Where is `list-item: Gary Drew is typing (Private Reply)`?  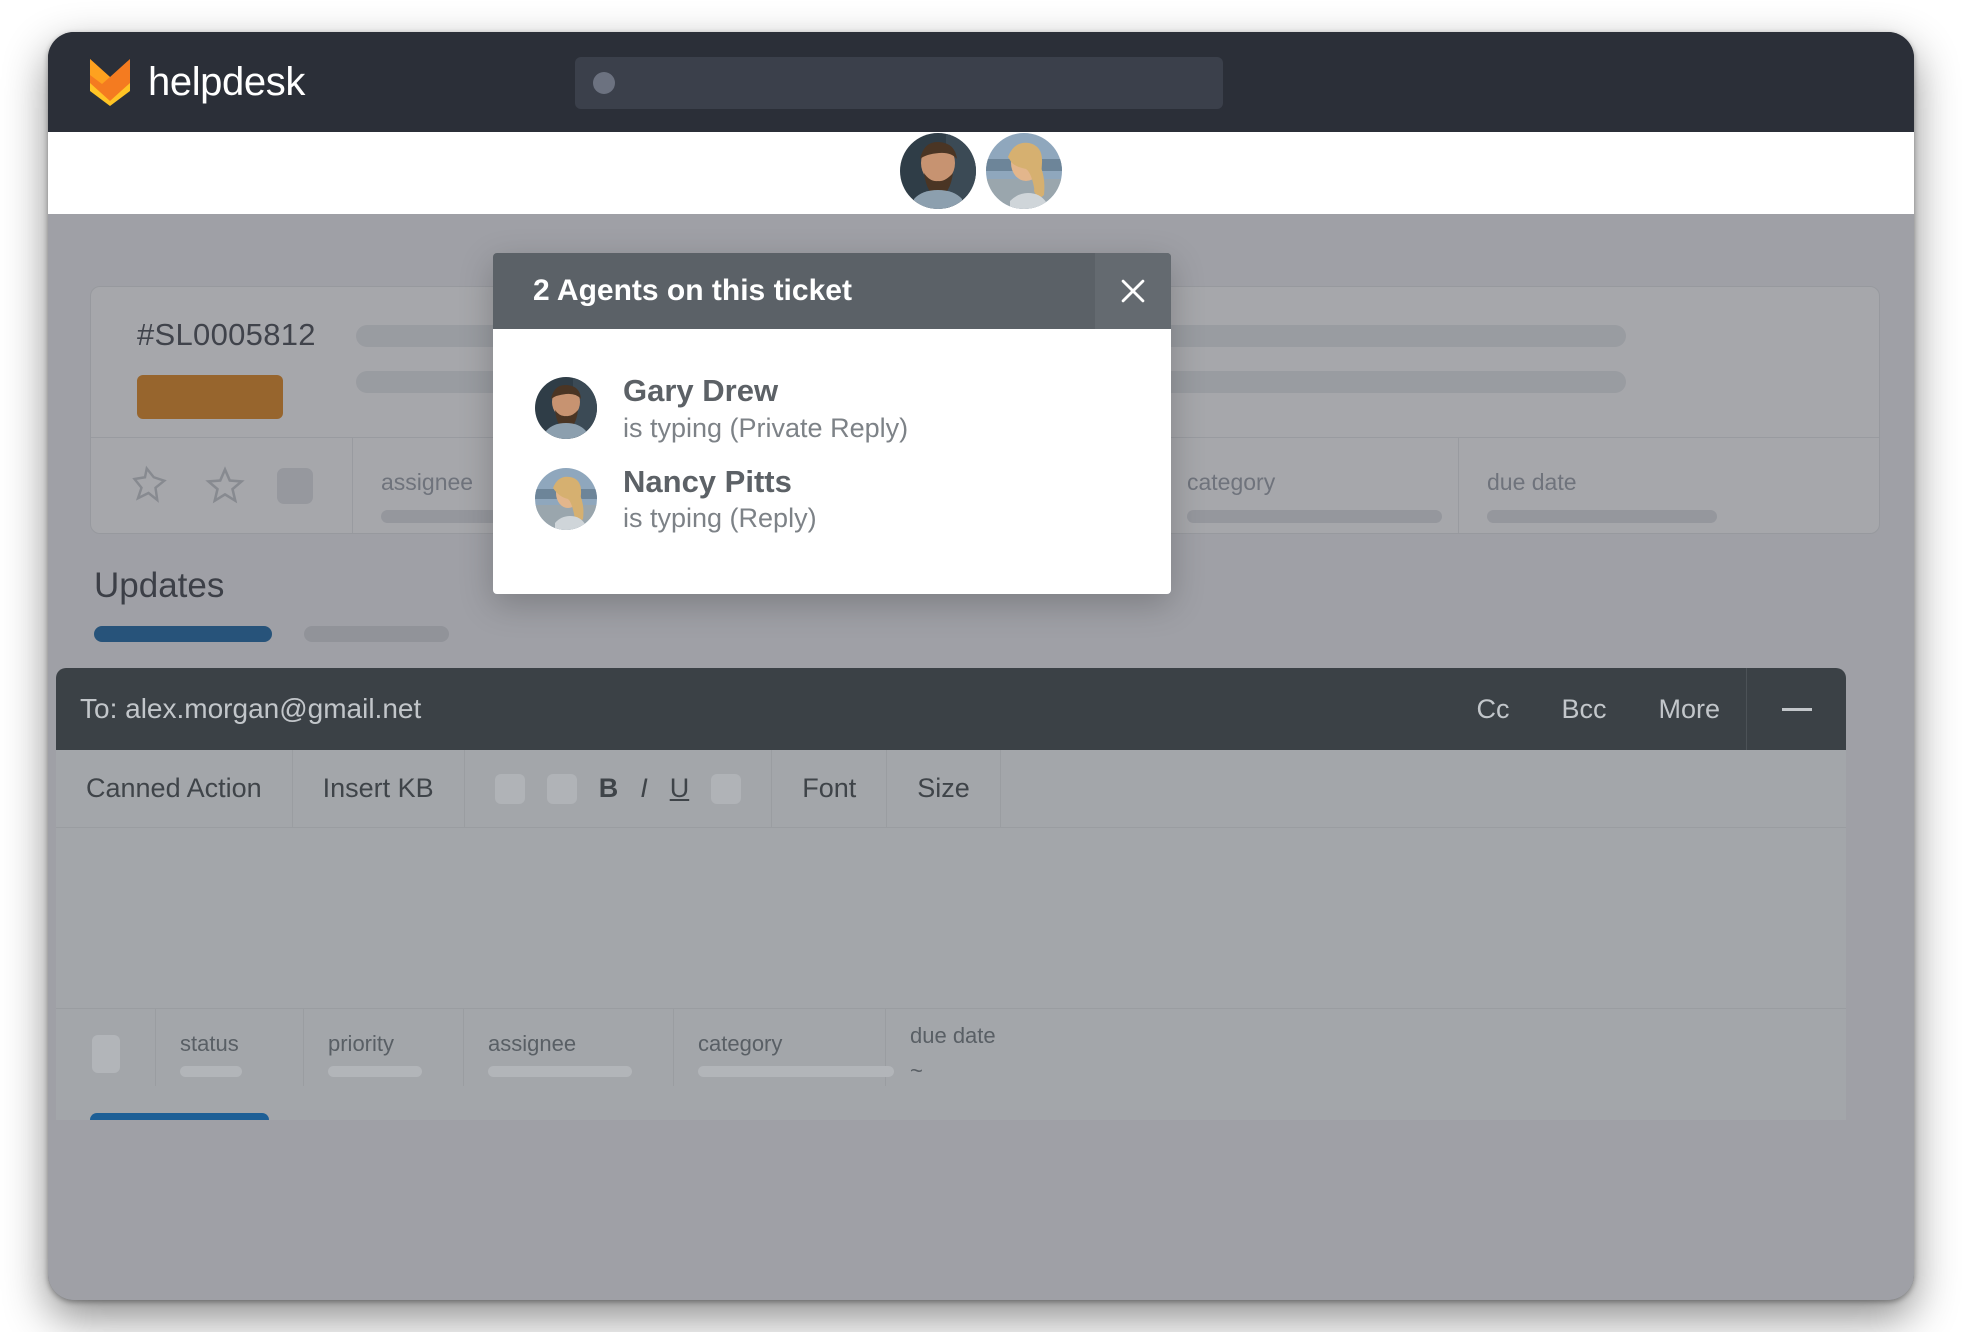 list-item: Gary Drew is typing (Private Reply) is located at coordinates (832, 408).